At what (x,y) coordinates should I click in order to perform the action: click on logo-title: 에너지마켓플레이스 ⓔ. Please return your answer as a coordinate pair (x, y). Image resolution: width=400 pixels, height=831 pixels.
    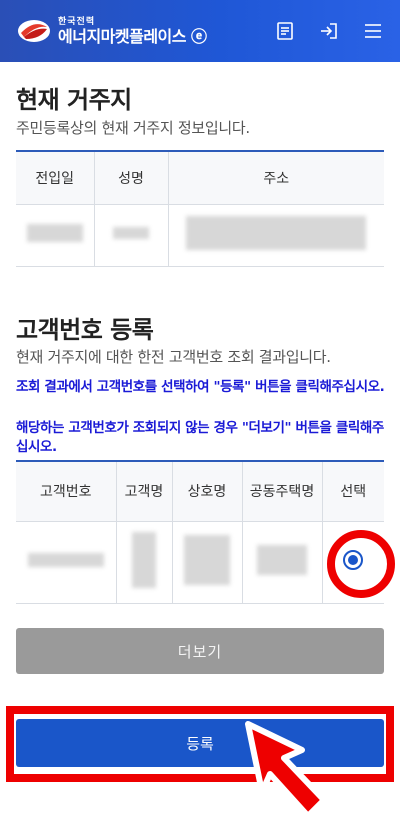
    Looking at the image, I should click on (132, 36).